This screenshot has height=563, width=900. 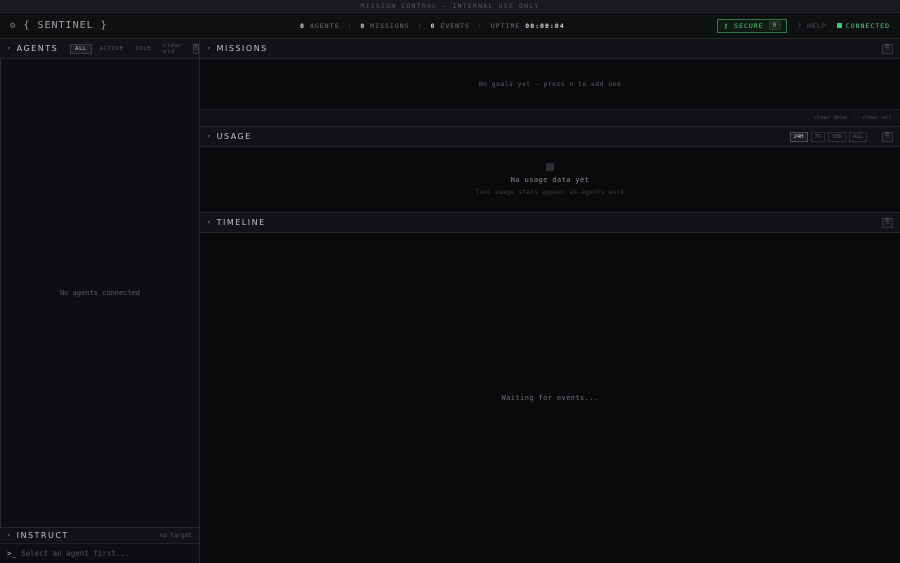 I want to click on usage-title: USAGE, so click(x=234, y=136).